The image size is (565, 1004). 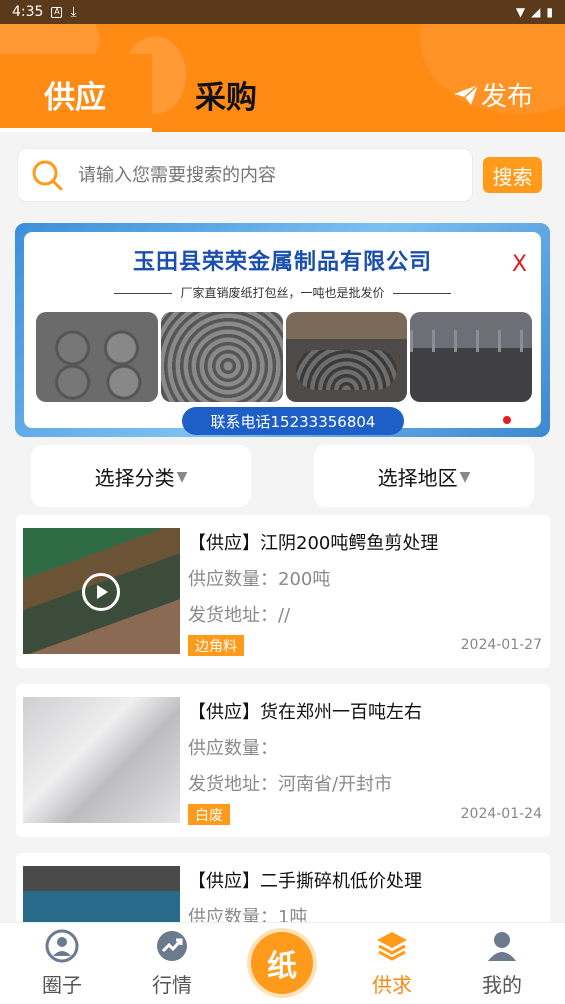 I want to click on nav-supply-demand-tab: 供求, so click(x=392, y=963).